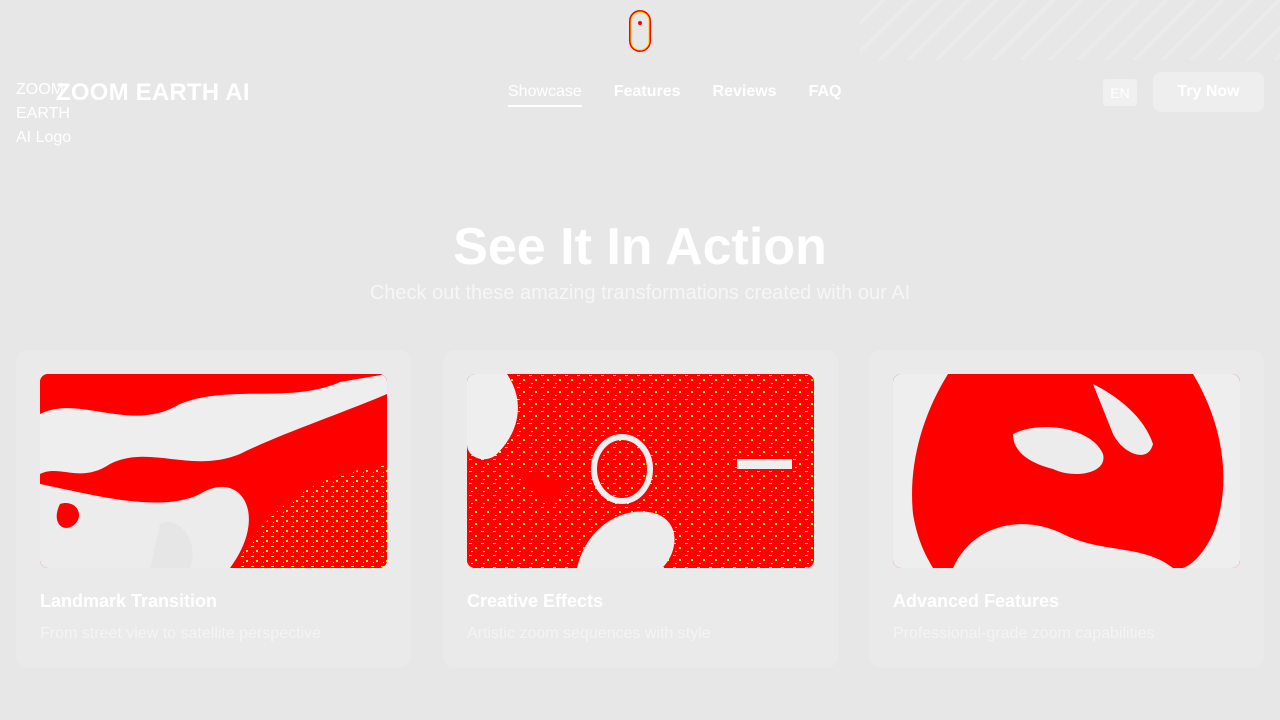 The width and height of the screenshot is (1280, 720). Describe the element at coordinates (647, 94) in the screenshot. I see `nav-link-features: Features` at that location.